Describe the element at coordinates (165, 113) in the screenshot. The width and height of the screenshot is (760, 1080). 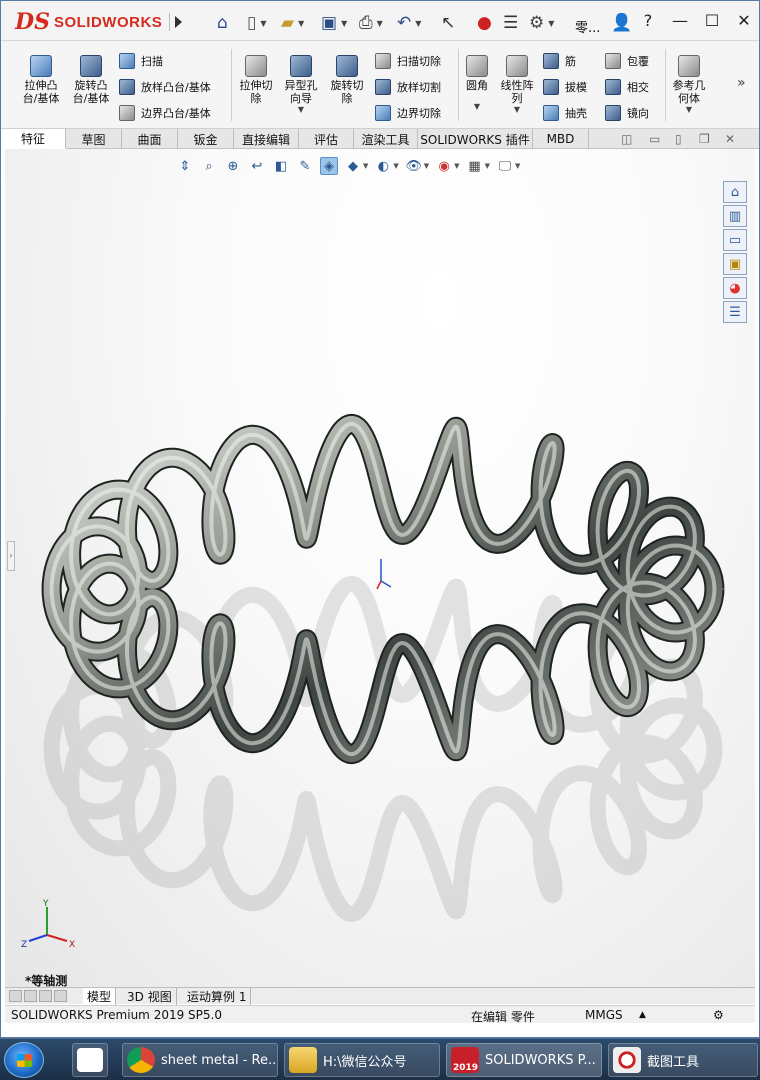
I see `boundary-boss-button: 边界凸台/基体` at that location.